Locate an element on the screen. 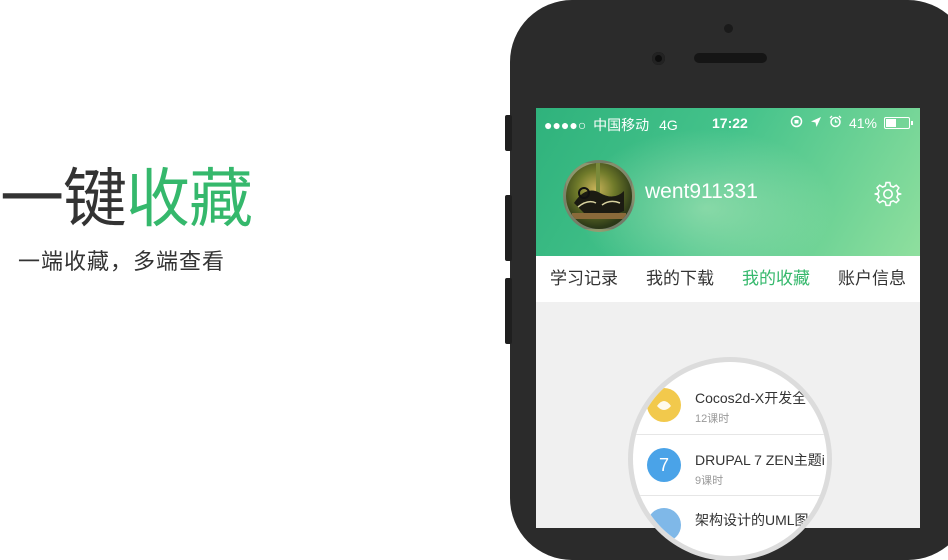 The height and width of the screenshot is (560, 948). username: went911331 is located at coordinates (701, 191).